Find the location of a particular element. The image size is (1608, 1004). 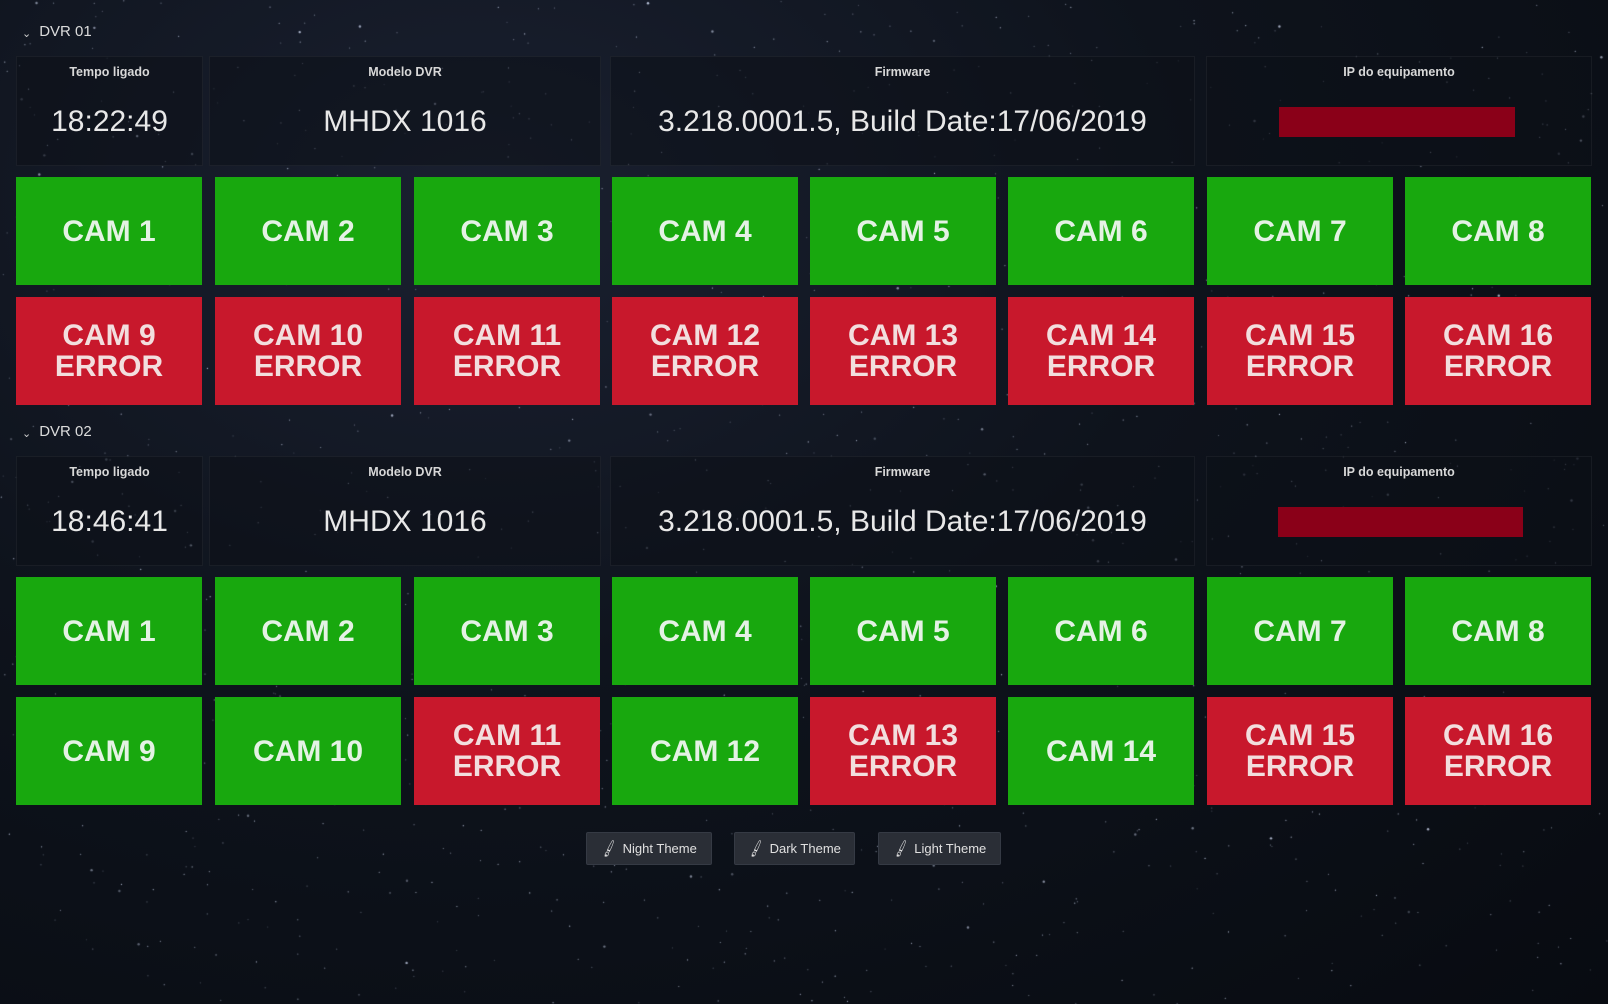

dvr-1-cam-5-tile: CAM 5 is located at coordinates (903, 231).